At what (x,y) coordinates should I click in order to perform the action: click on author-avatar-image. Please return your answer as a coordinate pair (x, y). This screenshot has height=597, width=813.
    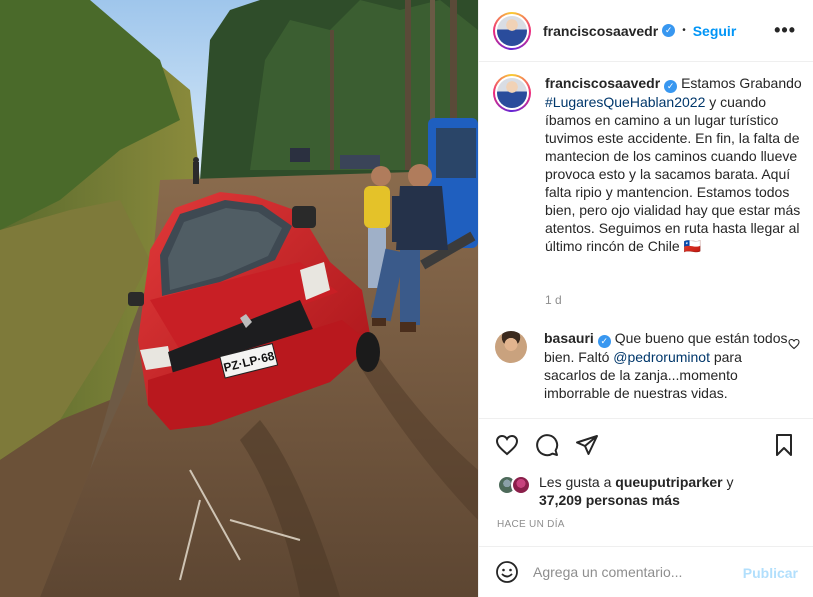
    Looking at the image, I should click on (512, 30).